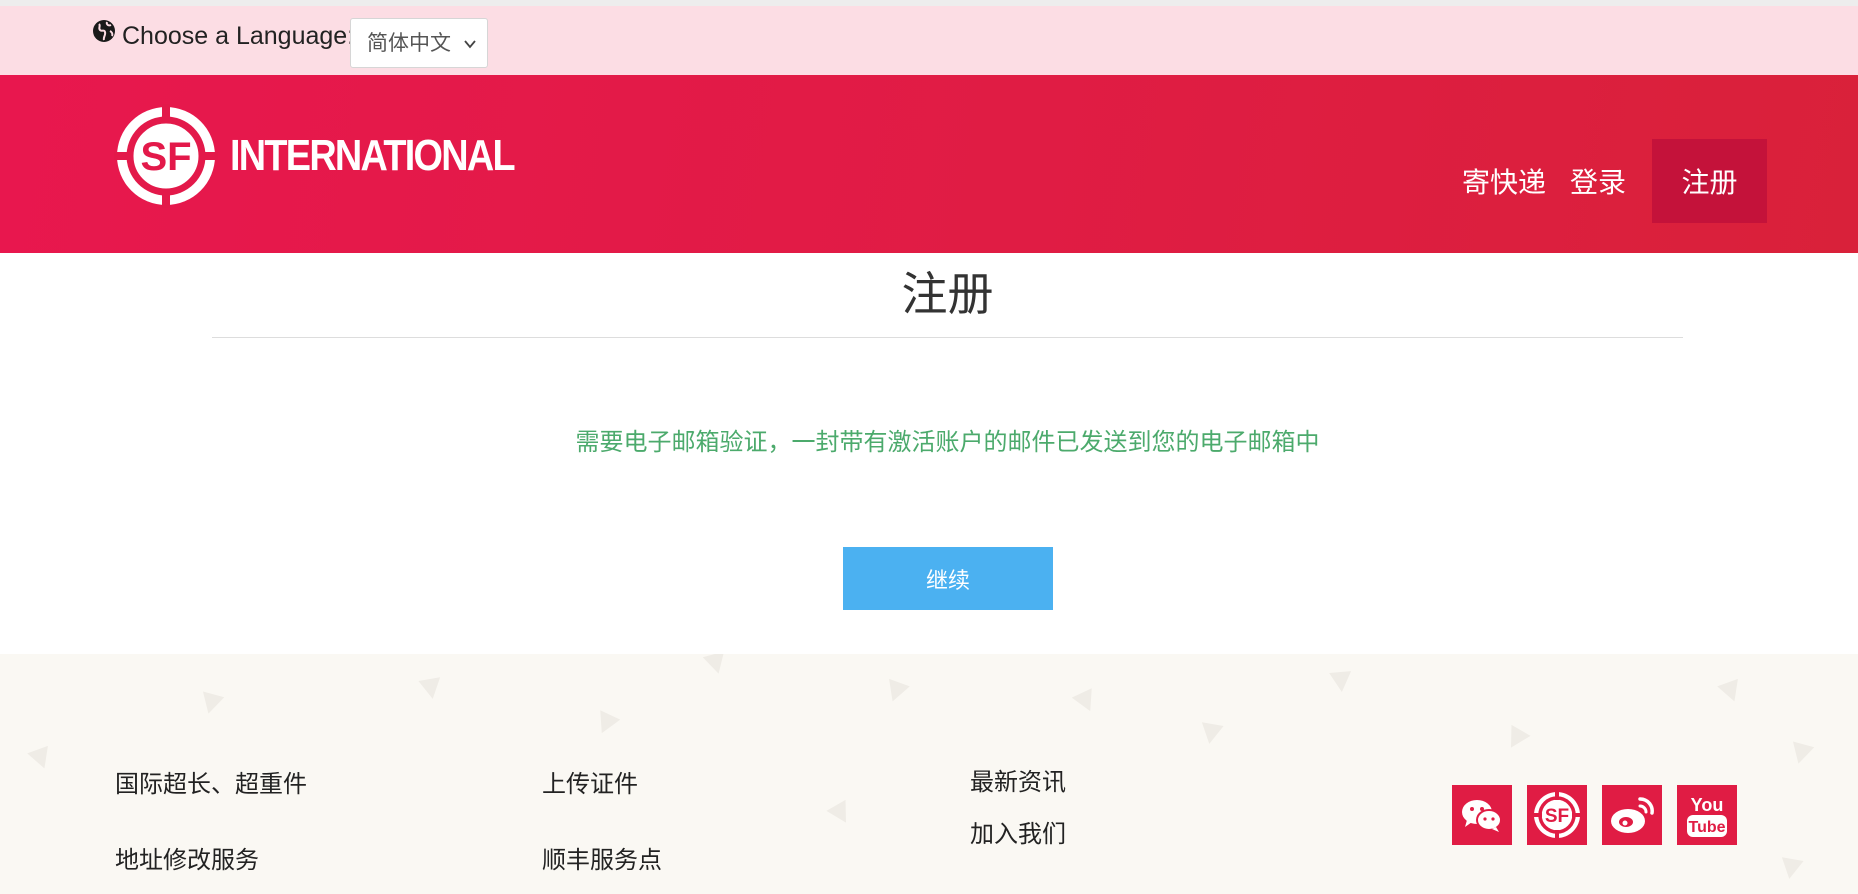 This screenshot has width=1858, height=894. I want to click on title-divider, so click(947, 337).